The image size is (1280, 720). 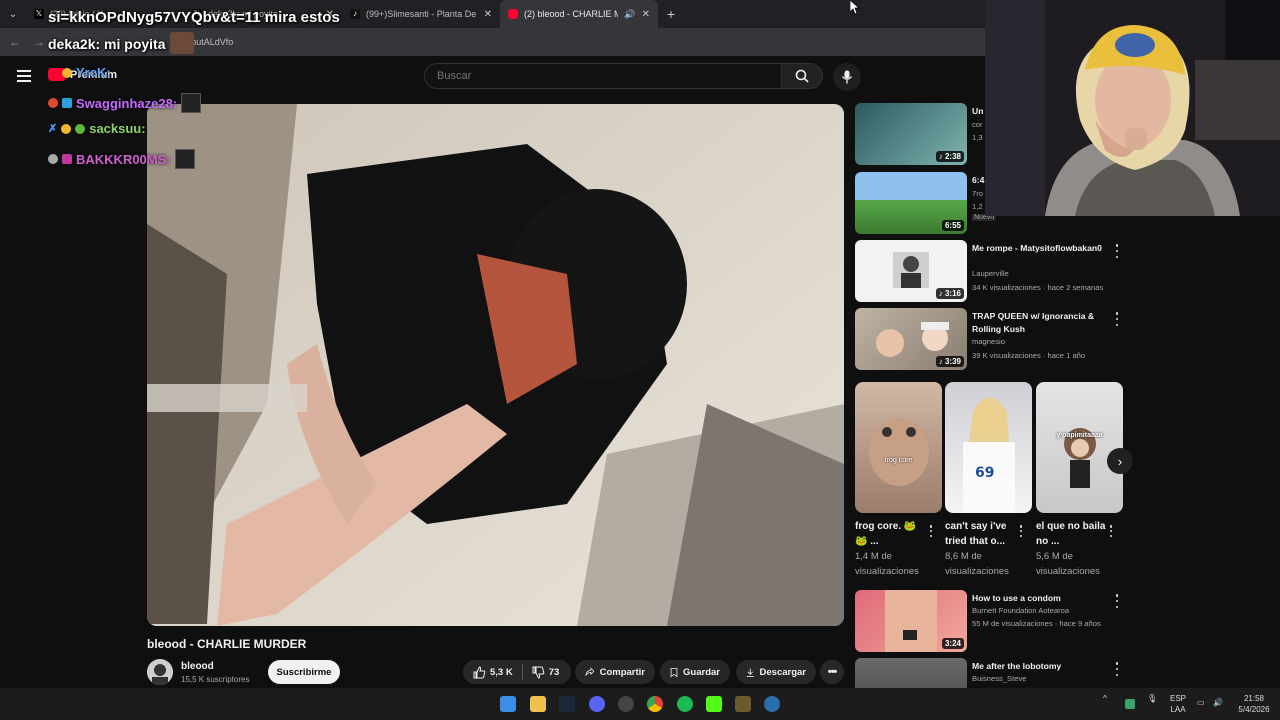 I want to click on tab-search-chevron-icon: ⌄, so click(x=13, y=14).